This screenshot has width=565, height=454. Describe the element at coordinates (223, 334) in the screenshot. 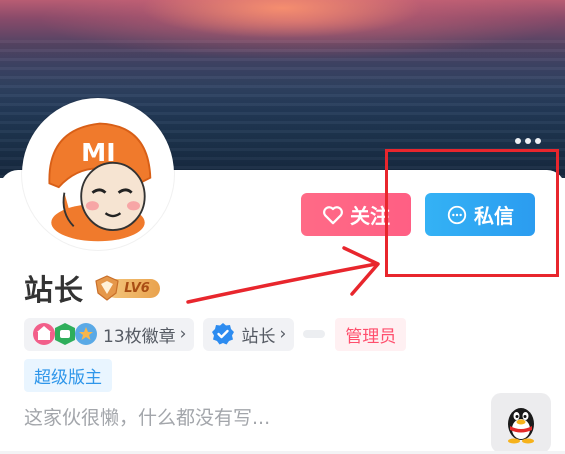

I see `verified-check-icon` at that location.